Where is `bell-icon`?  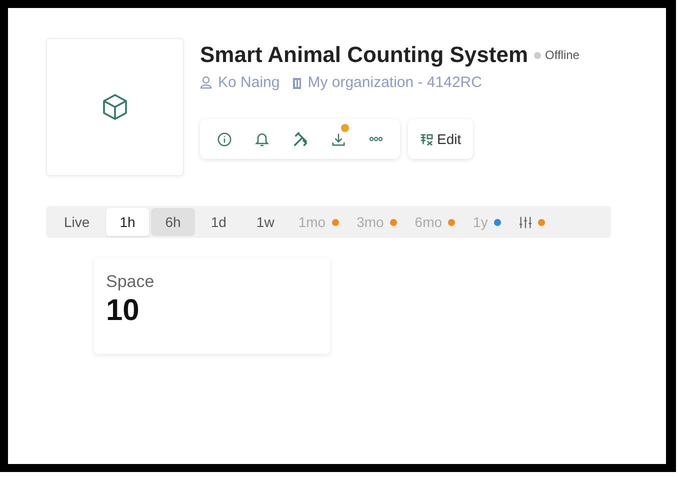 bell-icon is located at coordinates (262, 139).